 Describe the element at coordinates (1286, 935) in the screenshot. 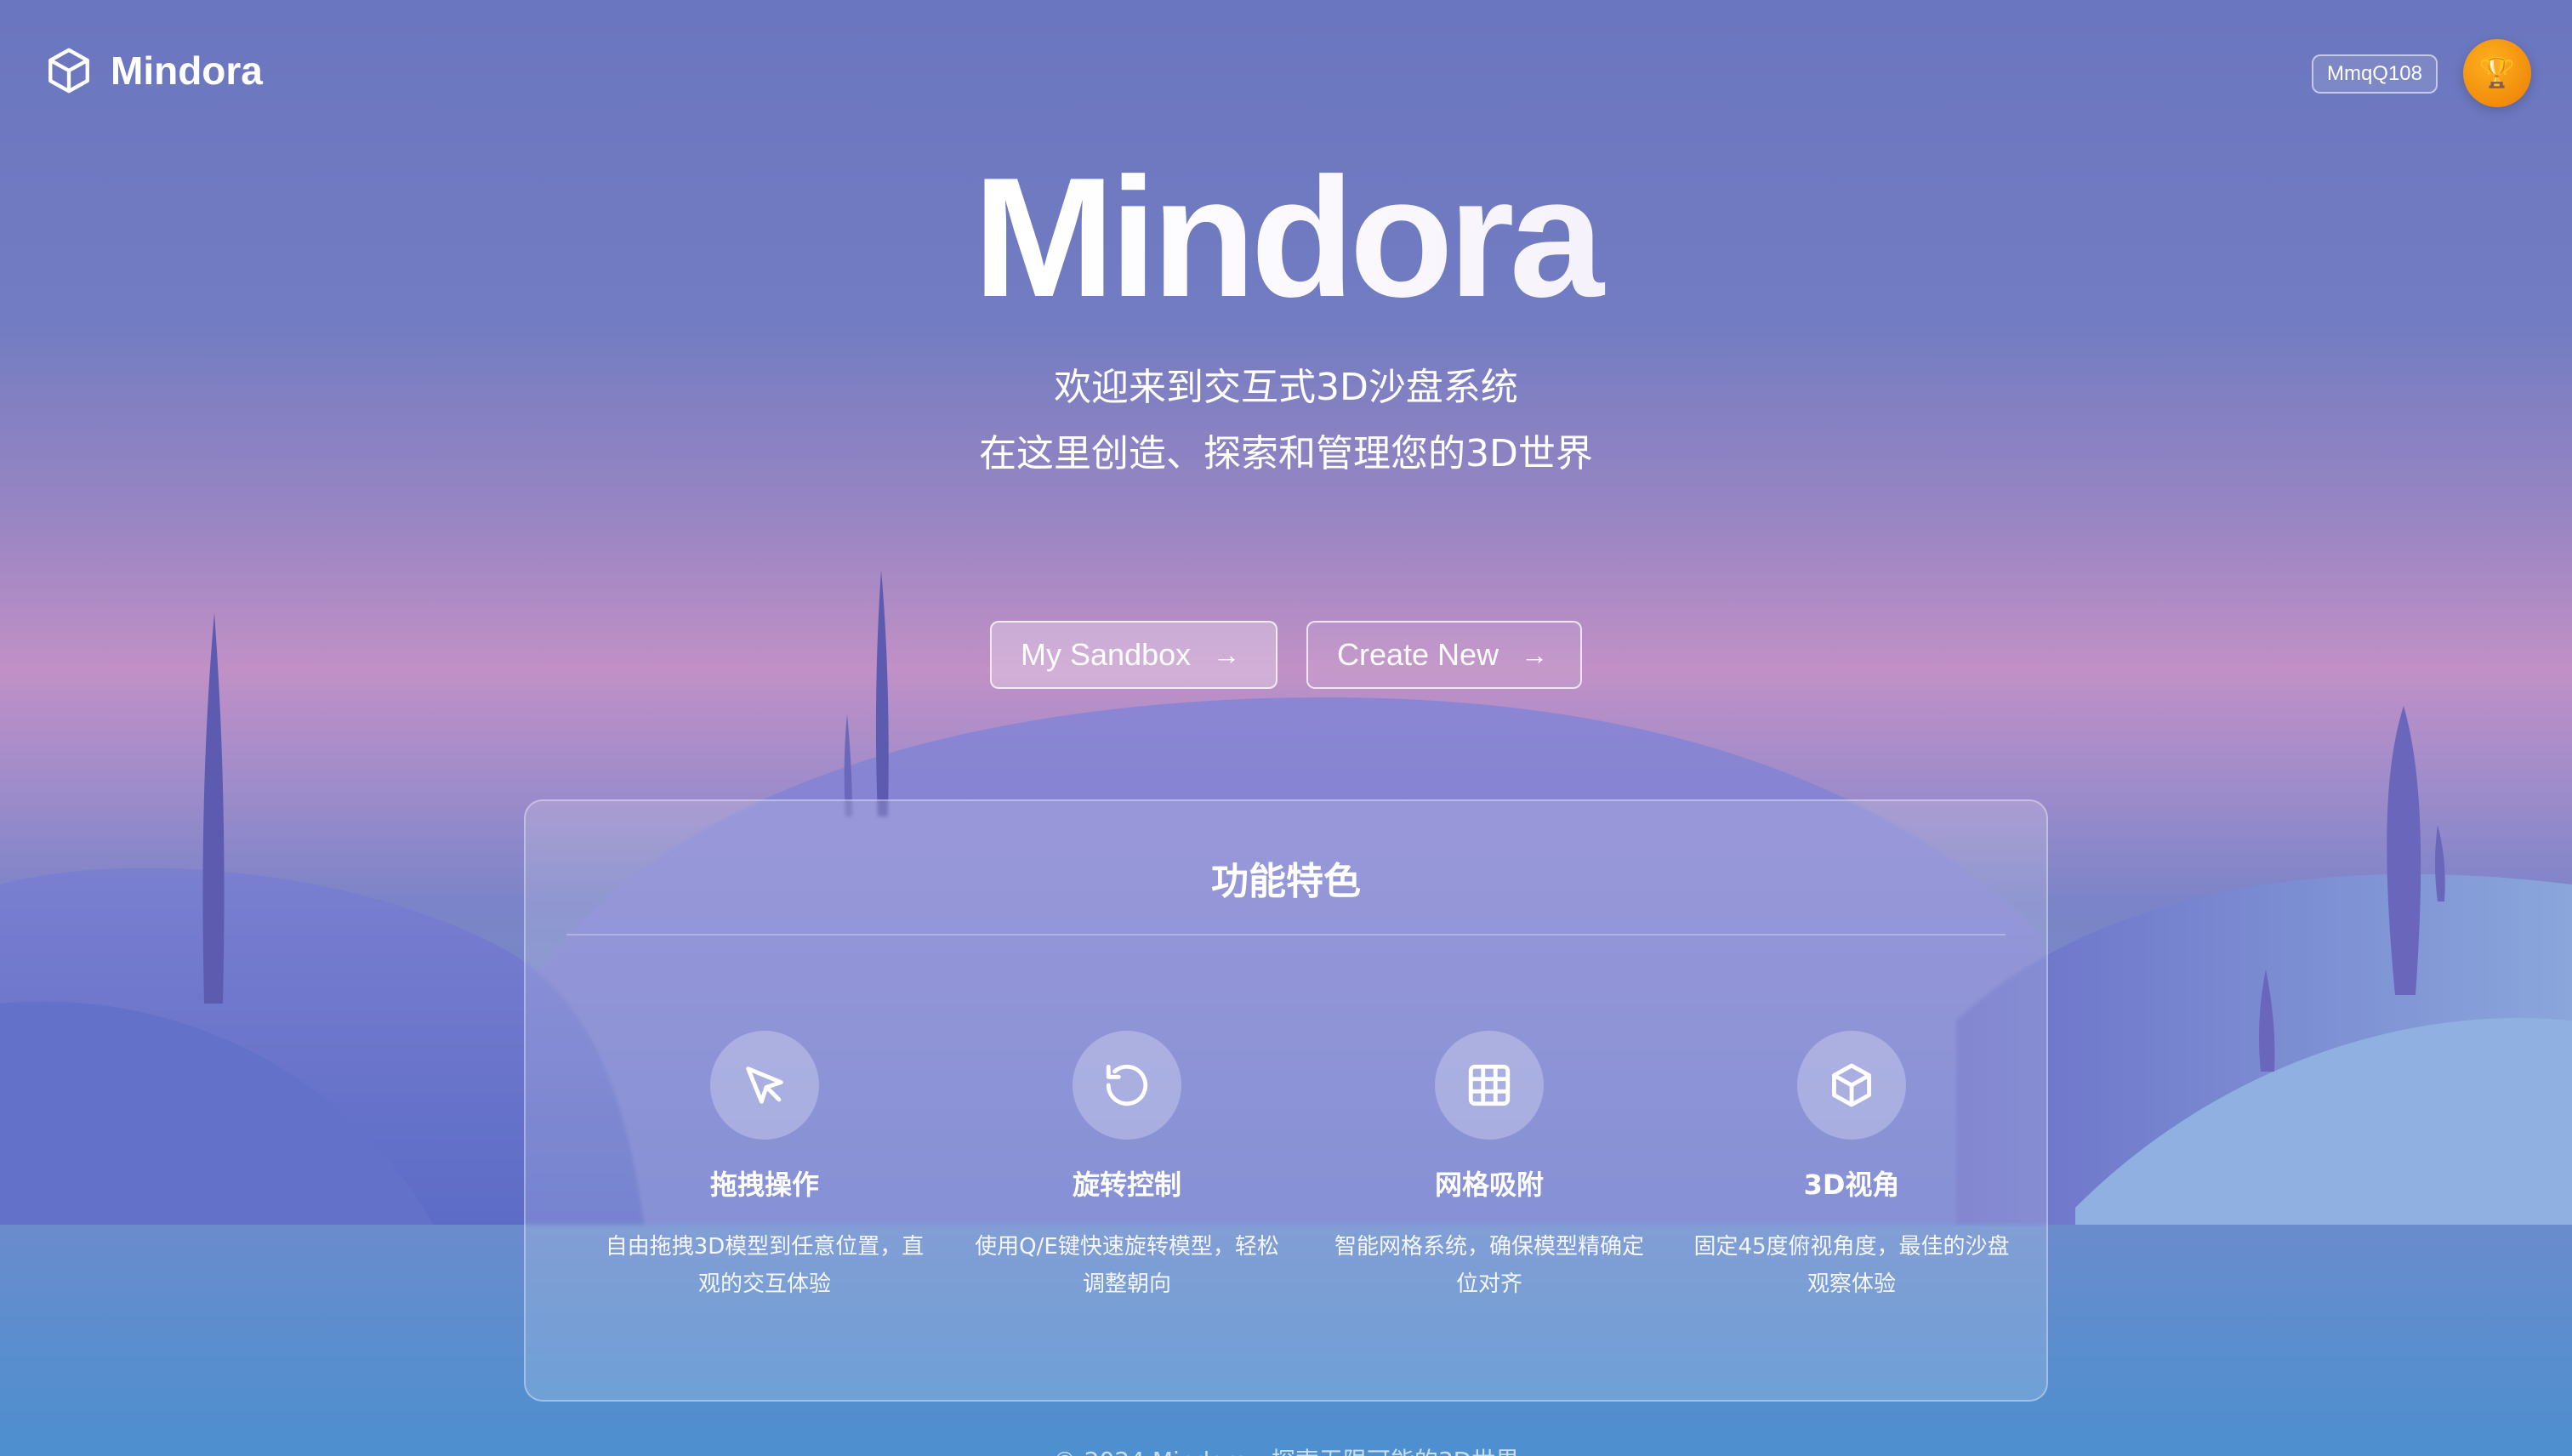

I see `divider` at that location.